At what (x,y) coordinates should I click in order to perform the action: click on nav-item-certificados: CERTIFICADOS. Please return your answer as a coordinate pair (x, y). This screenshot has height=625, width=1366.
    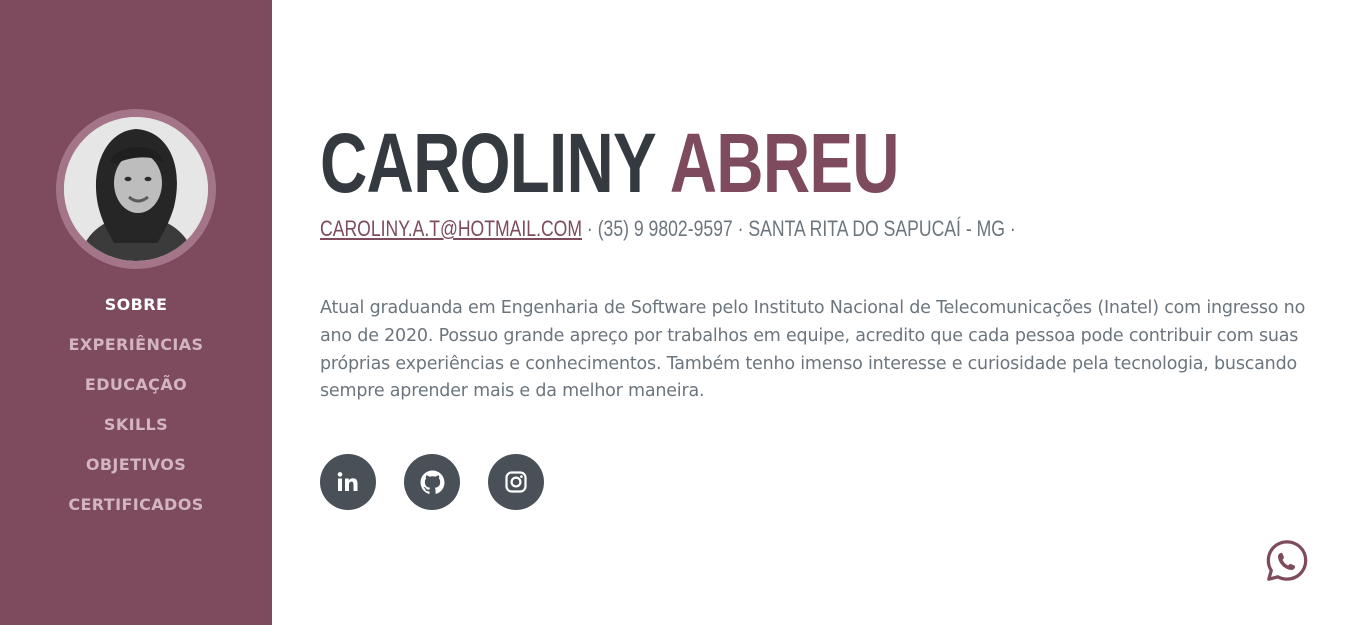
    Looking at the image, I should click on (136, 513).